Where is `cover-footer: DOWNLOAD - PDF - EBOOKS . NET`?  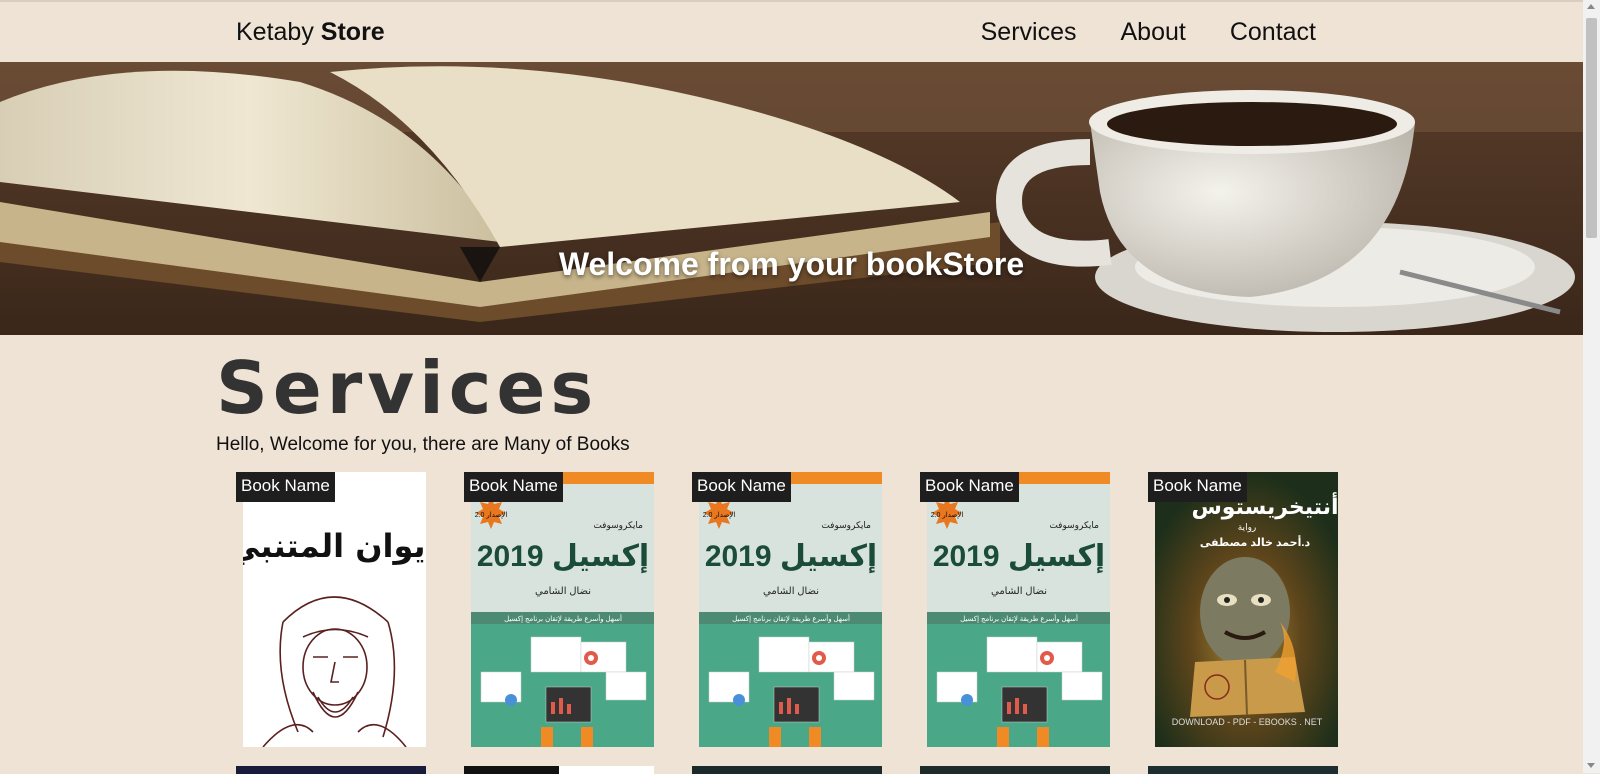 cover-footer: DOWNLOAD - PDF - EBOOKS . NET is located at coordinates (1247, 722).